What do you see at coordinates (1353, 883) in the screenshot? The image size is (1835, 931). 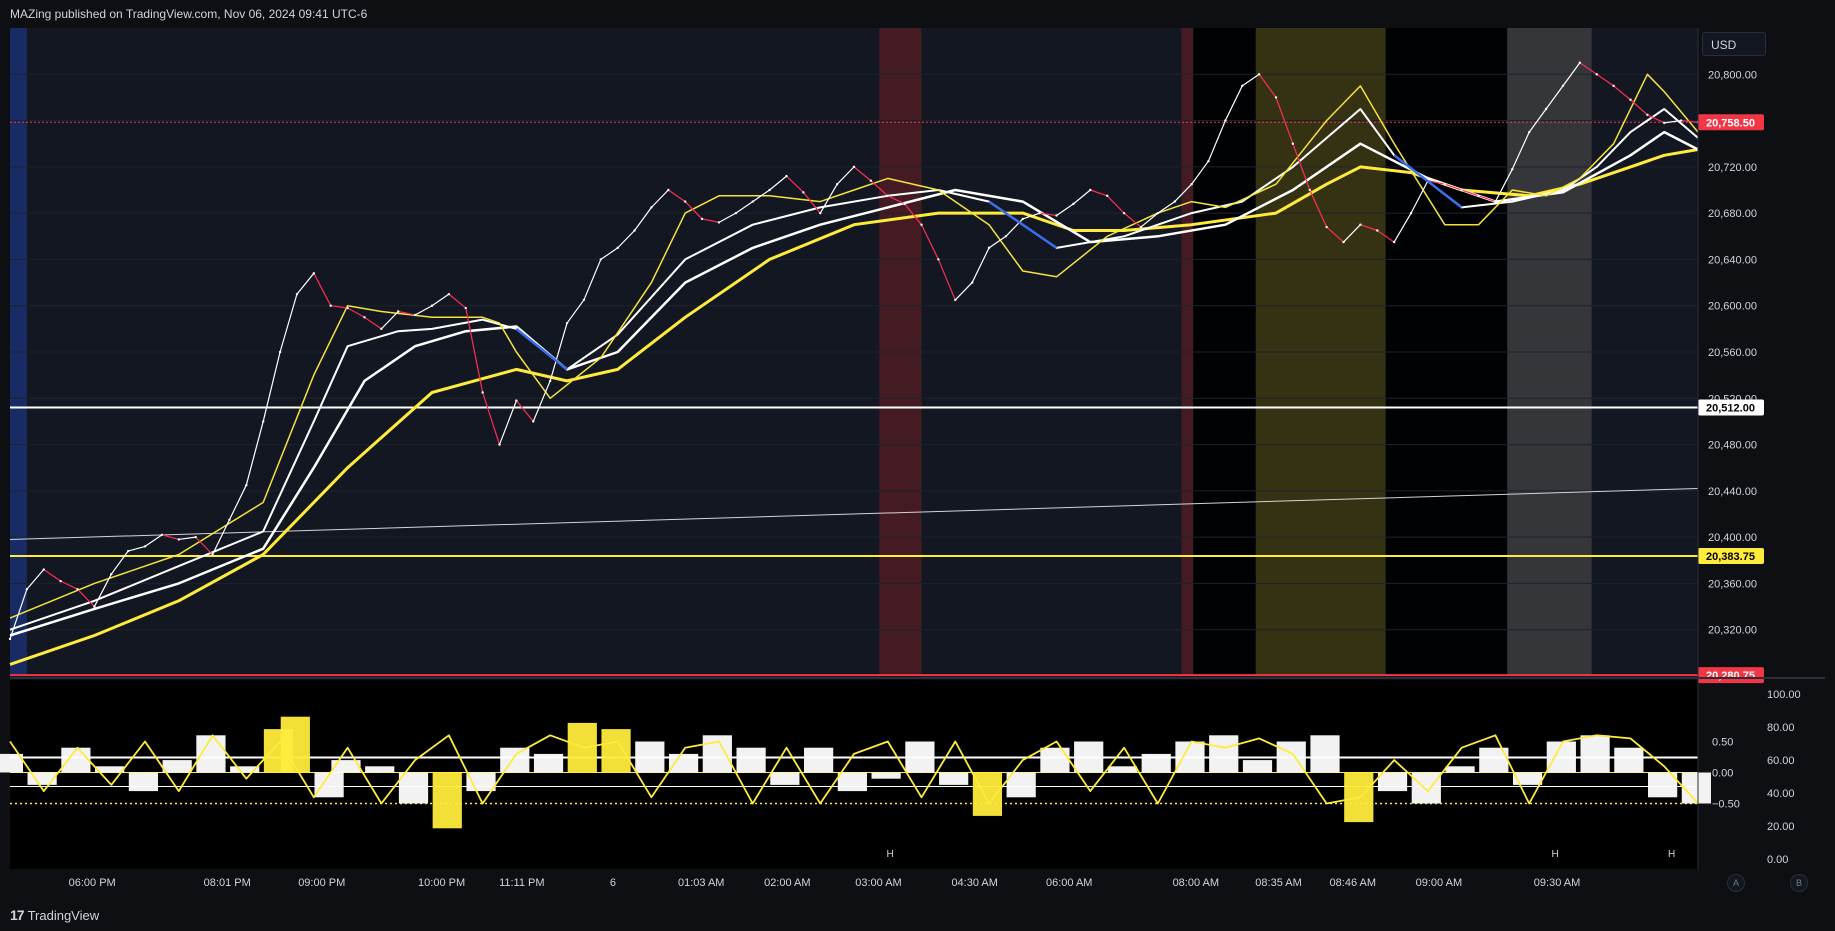 I see `time-tick-label: 08:46 AM` at bounding box center [1353, 883].